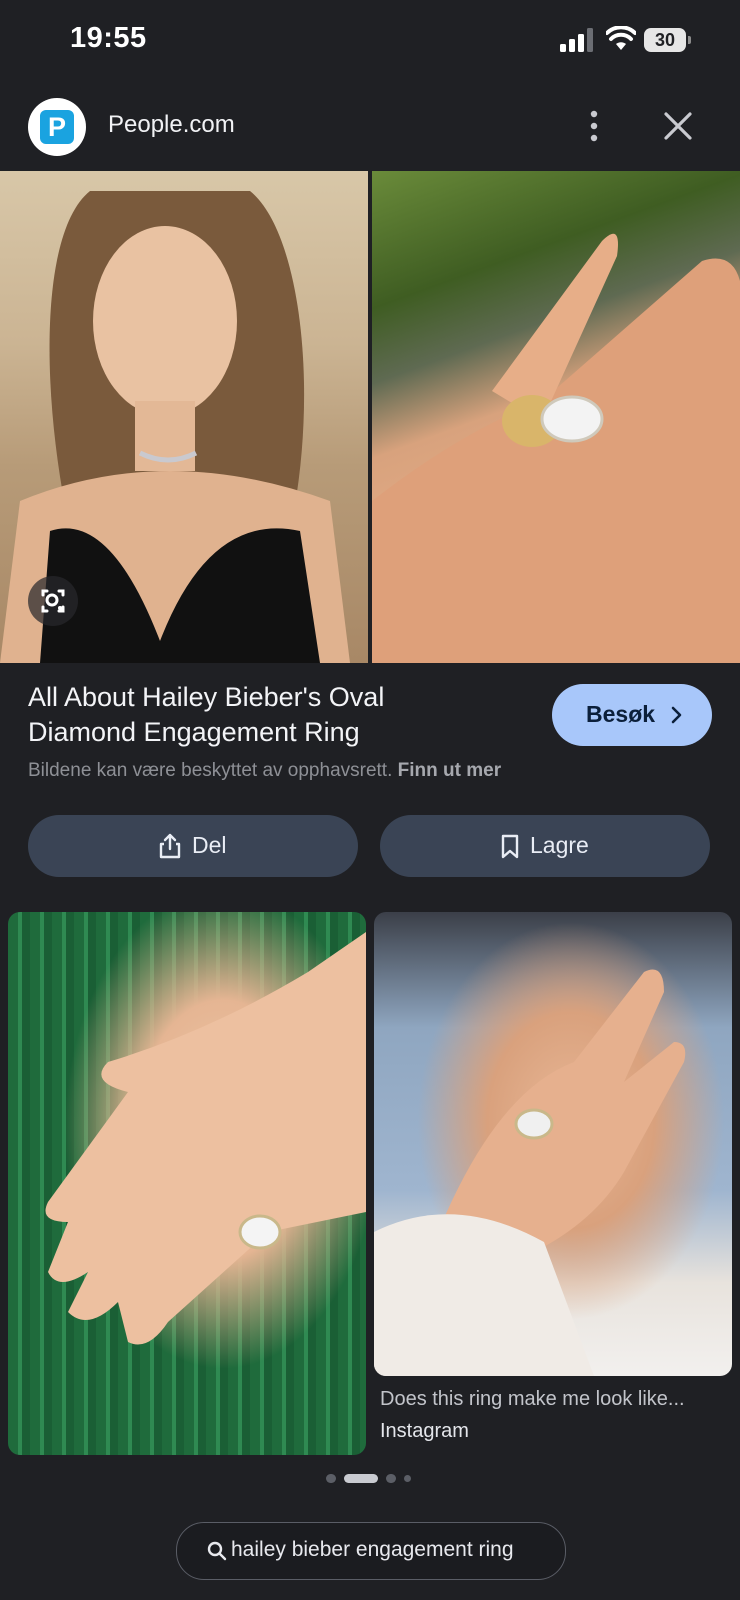 Image resolution: width=740 pixels, height=1600 pixels. I want to click on site-logo-letter: P, so click(57, 127).